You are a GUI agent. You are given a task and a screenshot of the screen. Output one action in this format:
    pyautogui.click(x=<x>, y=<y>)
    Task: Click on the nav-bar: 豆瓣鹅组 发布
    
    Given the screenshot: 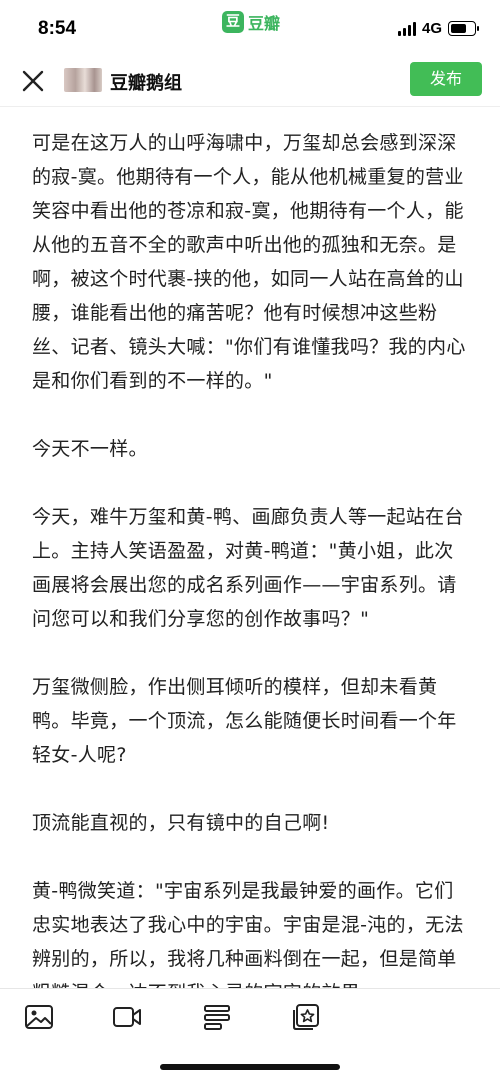 What is the action you would take?
    pyautogui.click(x=250, y=81)
    